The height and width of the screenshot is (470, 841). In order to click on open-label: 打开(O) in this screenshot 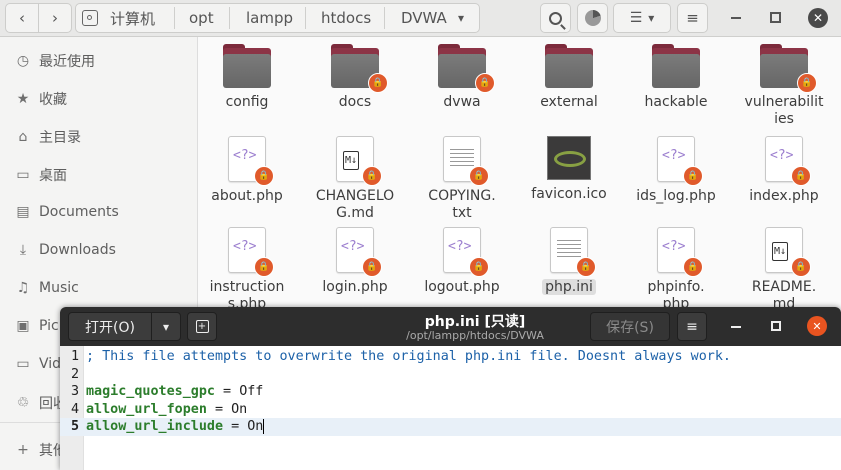, I will do `click(110, 327)`.